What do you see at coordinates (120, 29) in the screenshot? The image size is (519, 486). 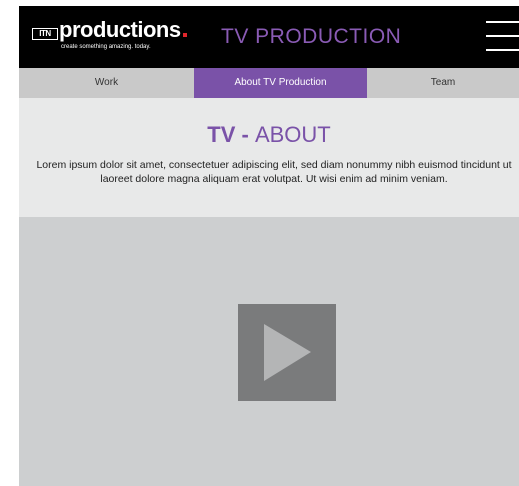 I see `logo-wordmark: productions` at bounding box center [120, 29].